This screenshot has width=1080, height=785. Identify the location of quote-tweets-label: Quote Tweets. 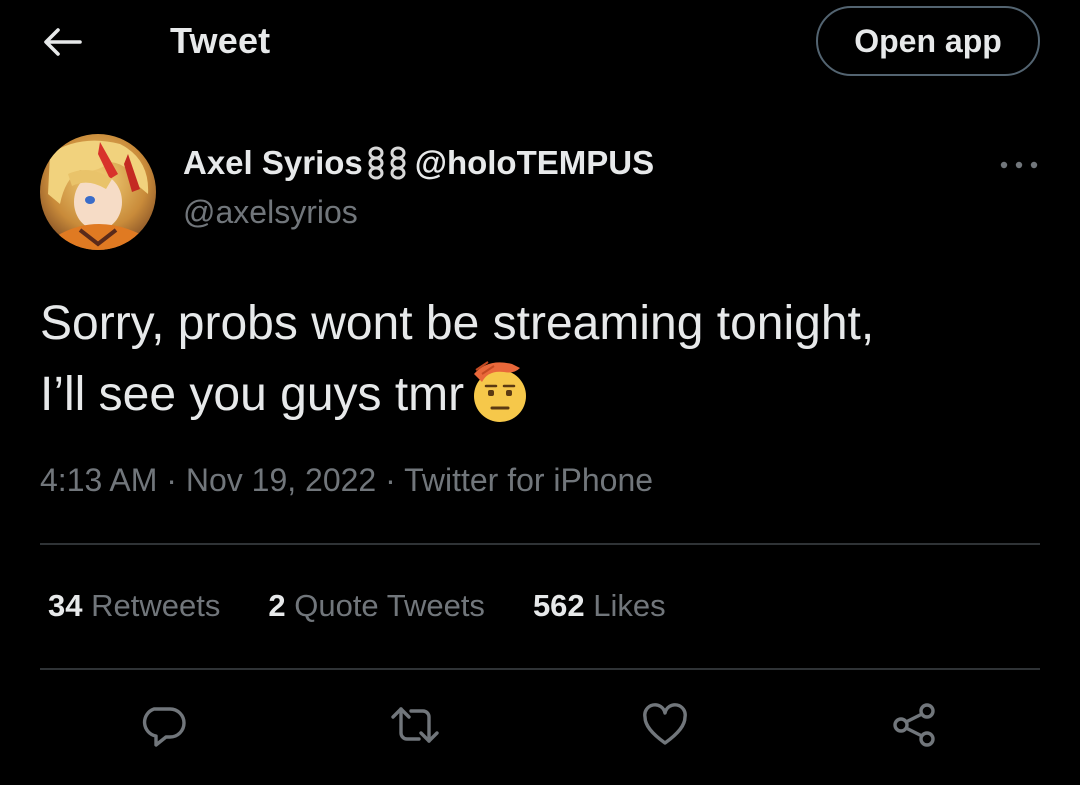
(389, 605).